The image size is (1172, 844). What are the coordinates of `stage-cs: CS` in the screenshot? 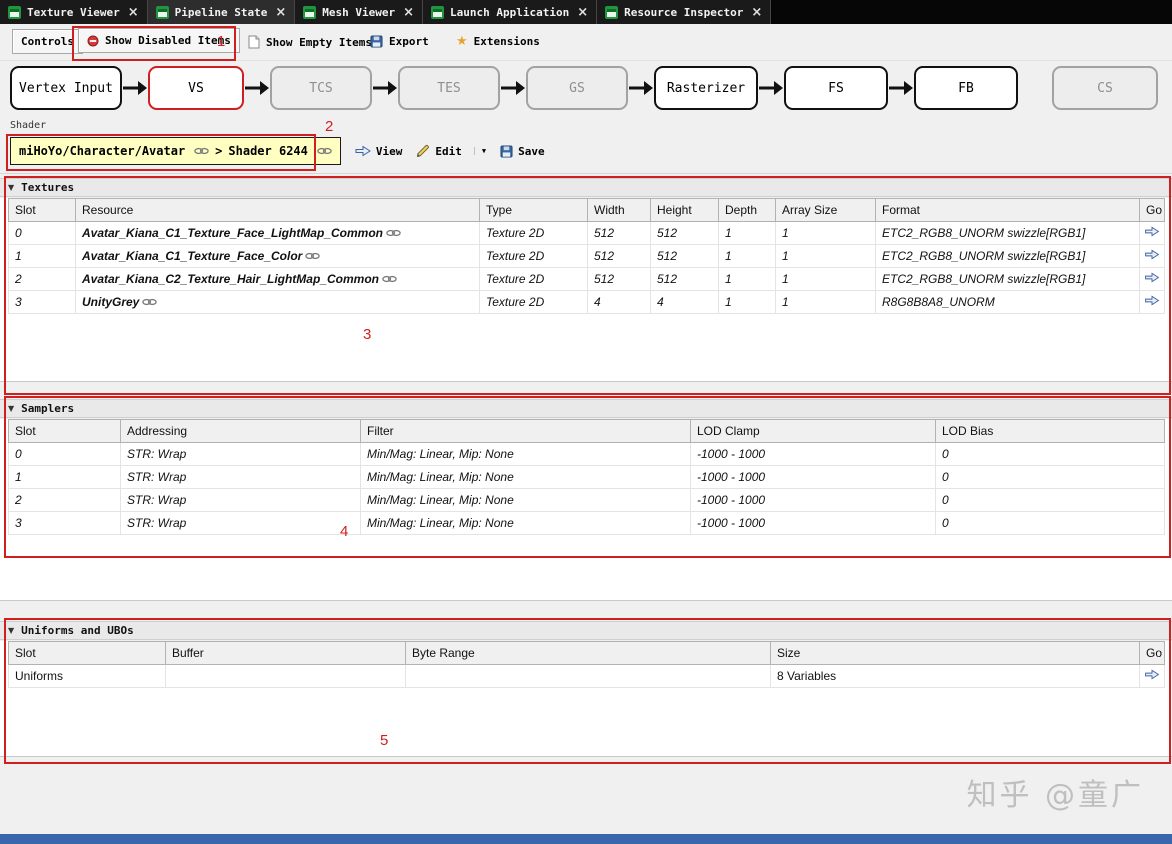 It's located at (1105, 88).